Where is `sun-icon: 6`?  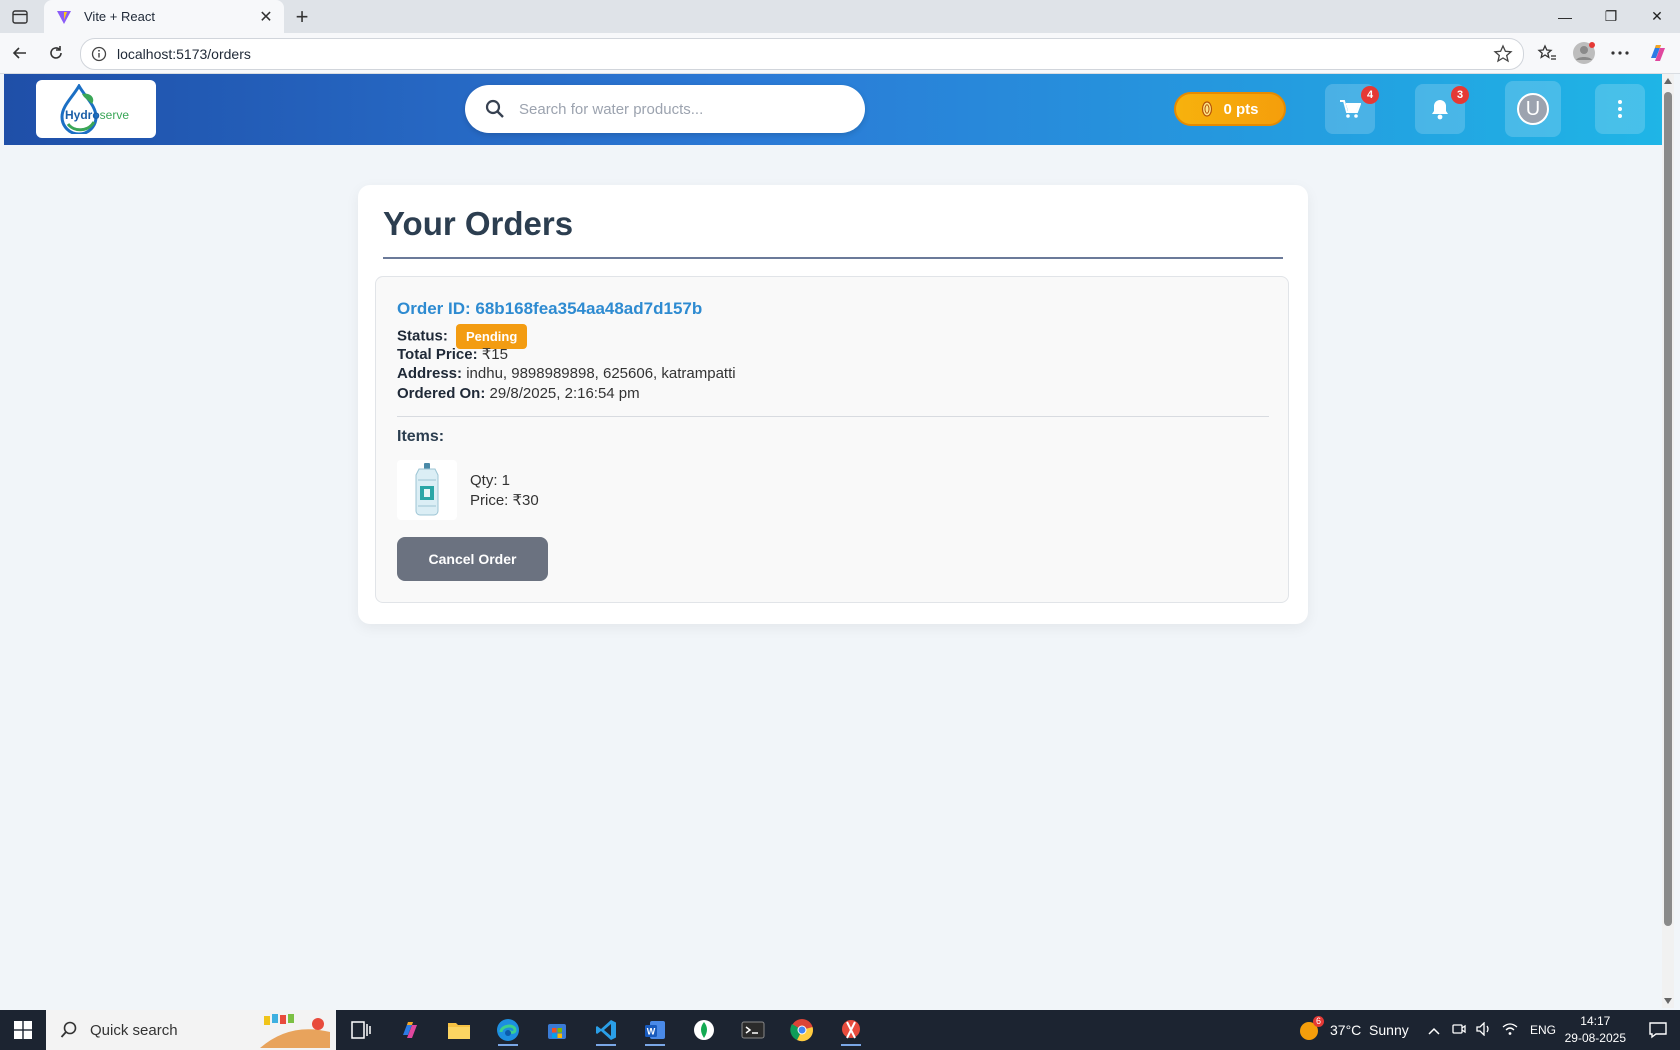
sun-icon: 6 is located at coordinates (1311, 1028).